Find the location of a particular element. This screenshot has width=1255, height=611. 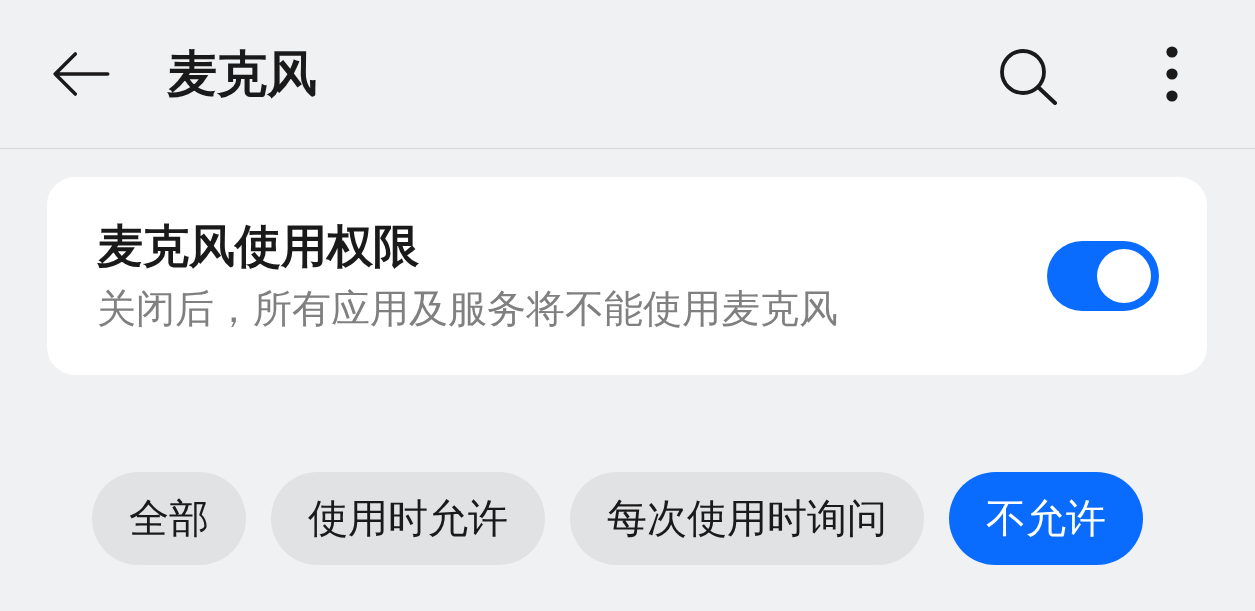

filter-chip: 每次使用时询问 is located at coordinates (747, 518).